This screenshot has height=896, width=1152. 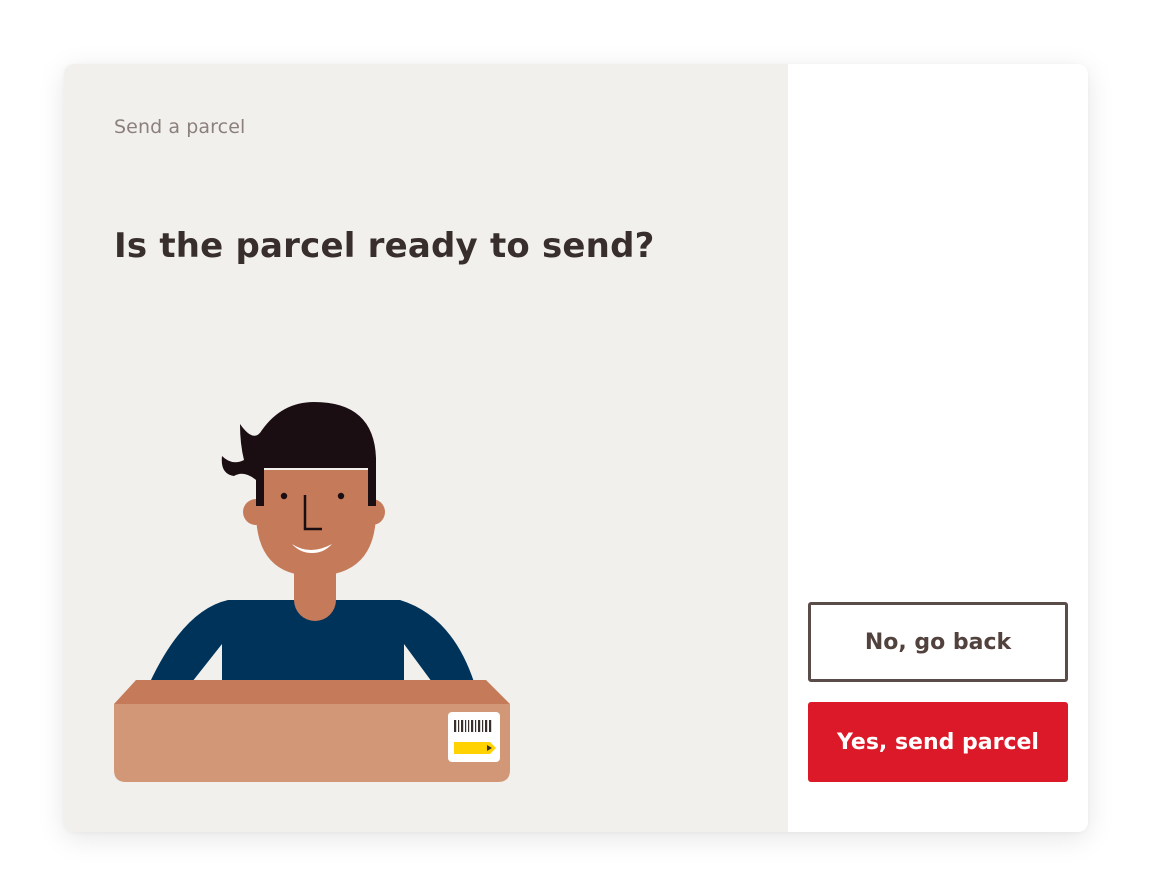 I want to click on left-eye, so click(x=284, y=496).